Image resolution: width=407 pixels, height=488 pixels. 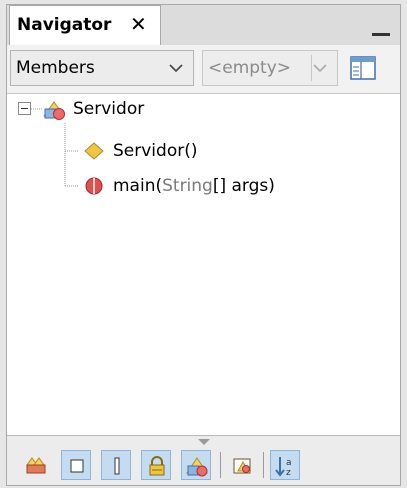 I want to click on static-toggle-icon, so click(x=117, y=466).